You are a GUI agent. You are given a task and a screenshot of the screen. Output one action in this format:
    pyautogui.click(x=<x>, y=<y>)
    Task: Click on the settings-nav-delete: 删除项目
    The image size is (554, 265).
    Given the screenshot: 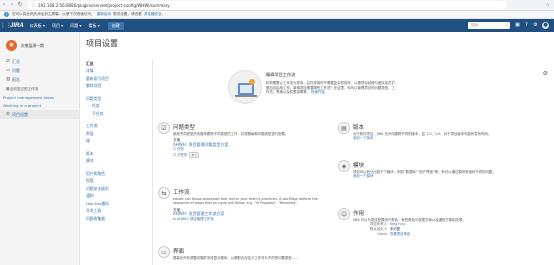 What is the action you would take?
    pyautogui.click(x=117, y=86)
    